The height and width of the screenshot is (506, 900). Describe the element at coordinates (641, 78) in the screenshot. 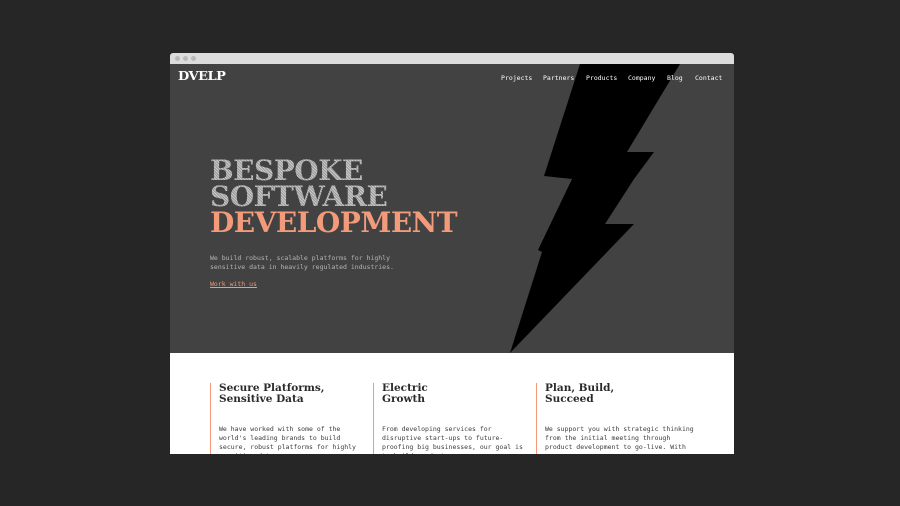

I see `nav-company: Company` at that location.